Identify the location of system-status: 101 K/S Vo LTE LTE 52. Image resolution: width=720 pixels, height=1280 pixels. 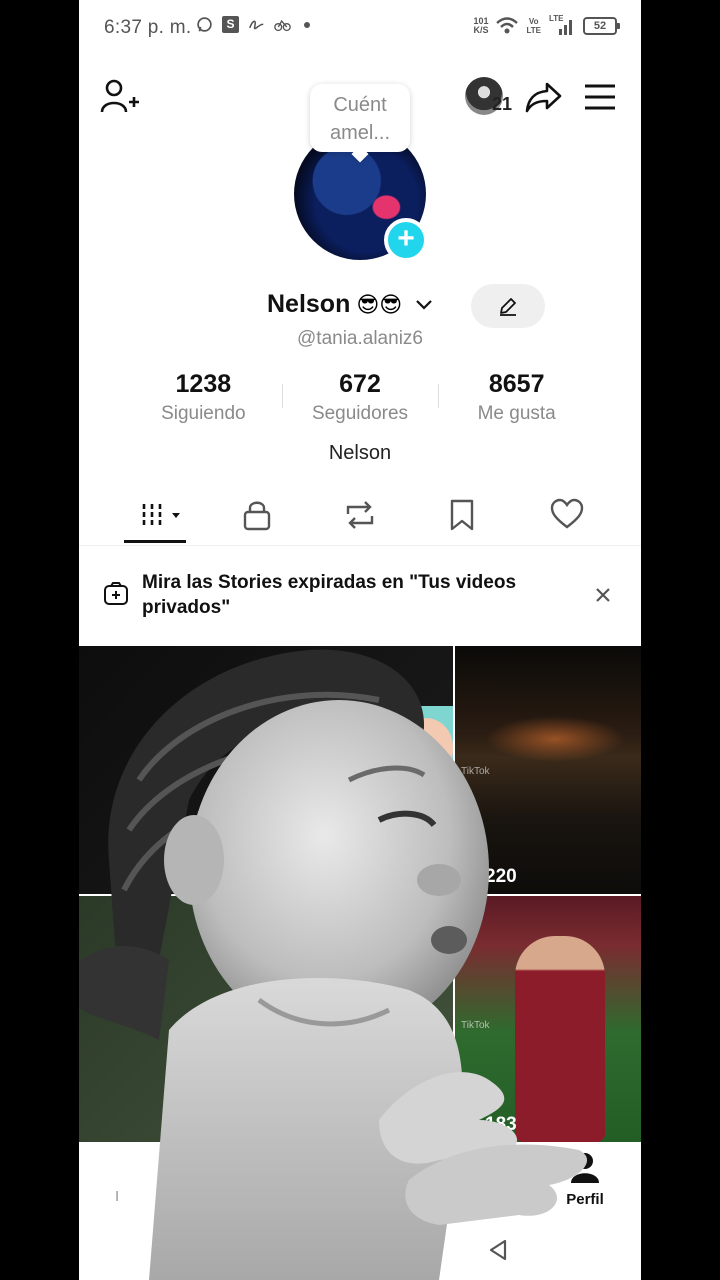
(546, 25).